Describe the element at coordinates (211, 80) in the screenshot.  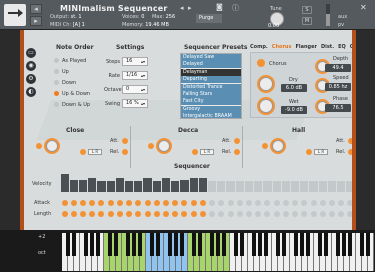
I see `preset-item: Departing` at that location.